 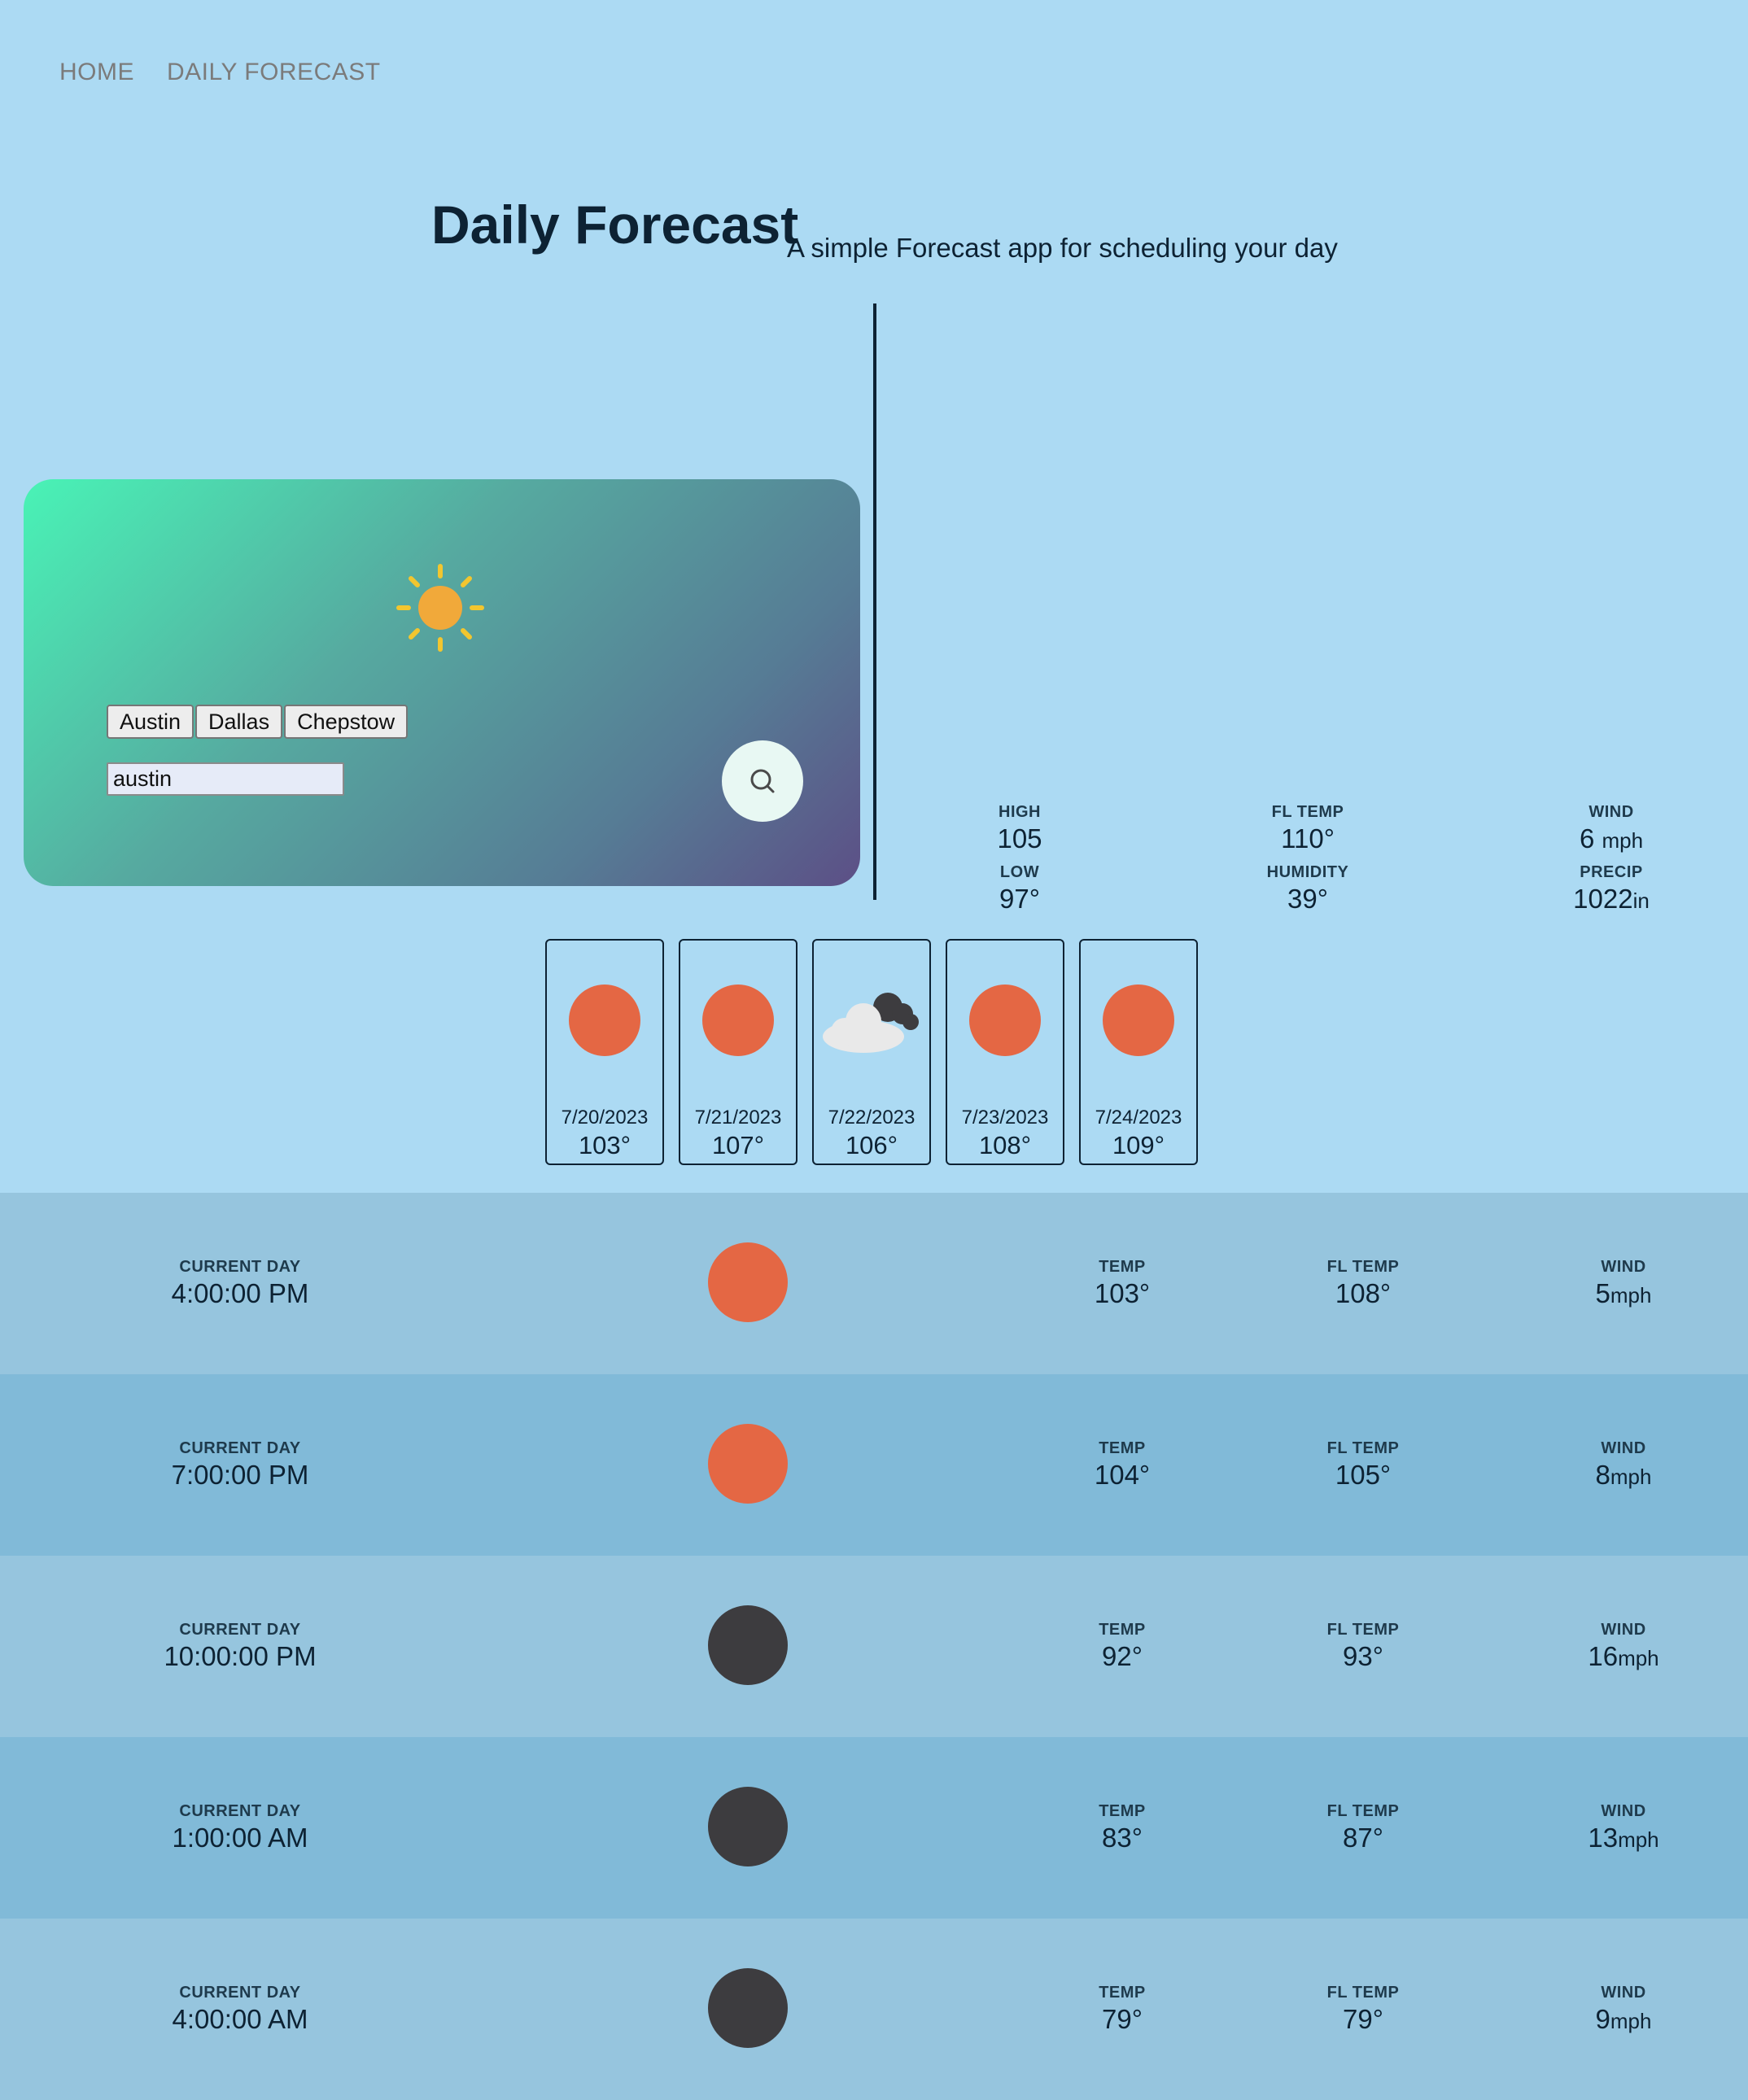 I want to click on hourly-wind: WIND 13mph, so click(x=1623, y=1827).